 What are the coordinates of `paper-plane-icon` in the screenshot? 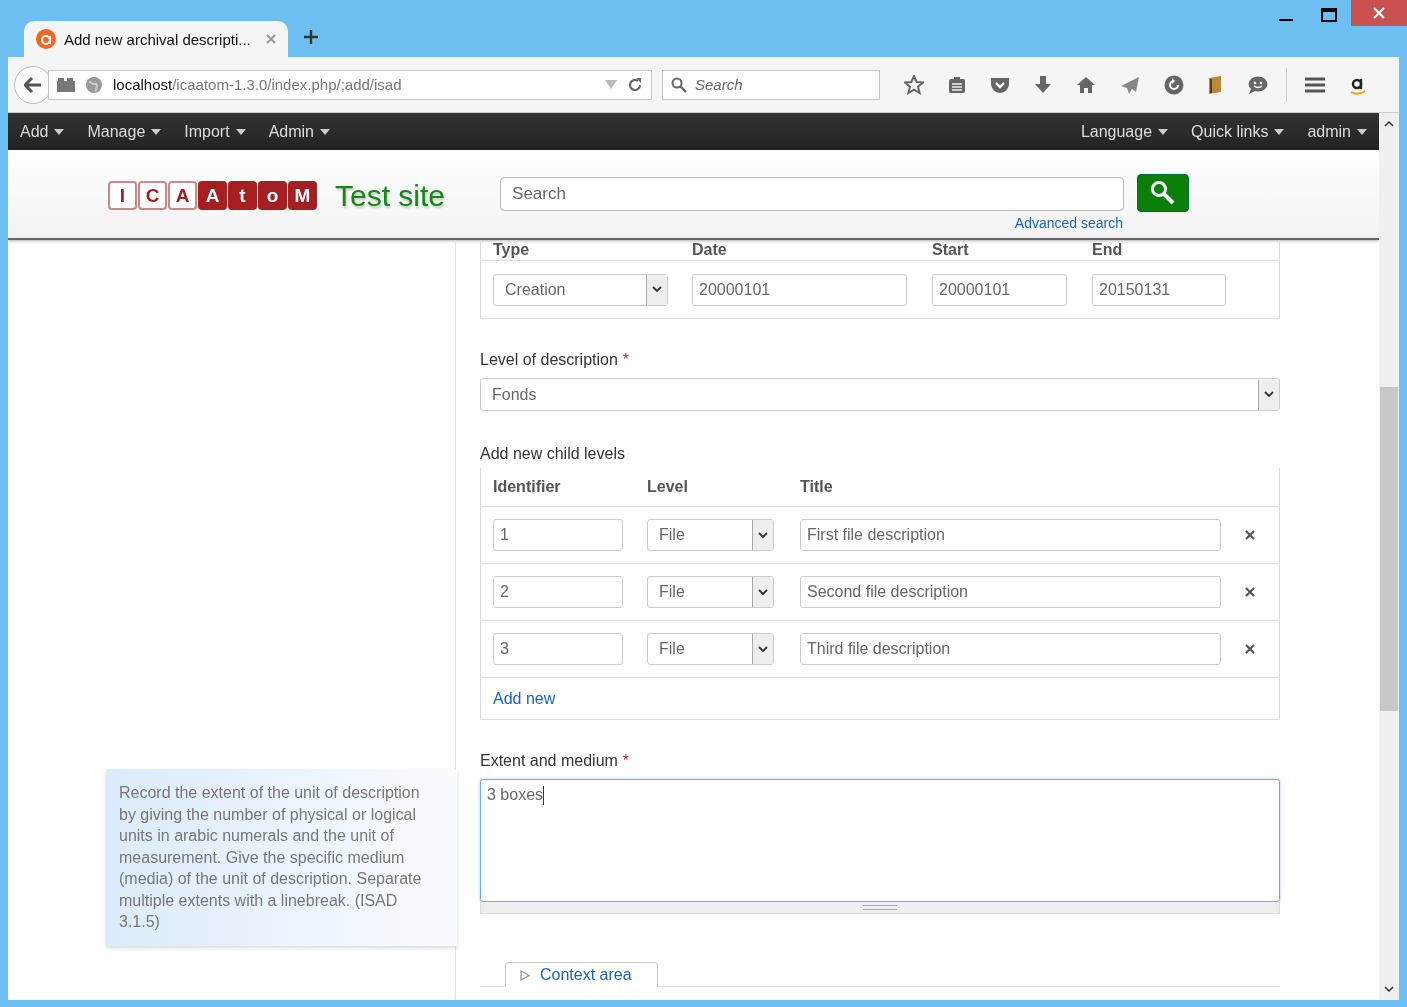 It's located at (1130, 84).